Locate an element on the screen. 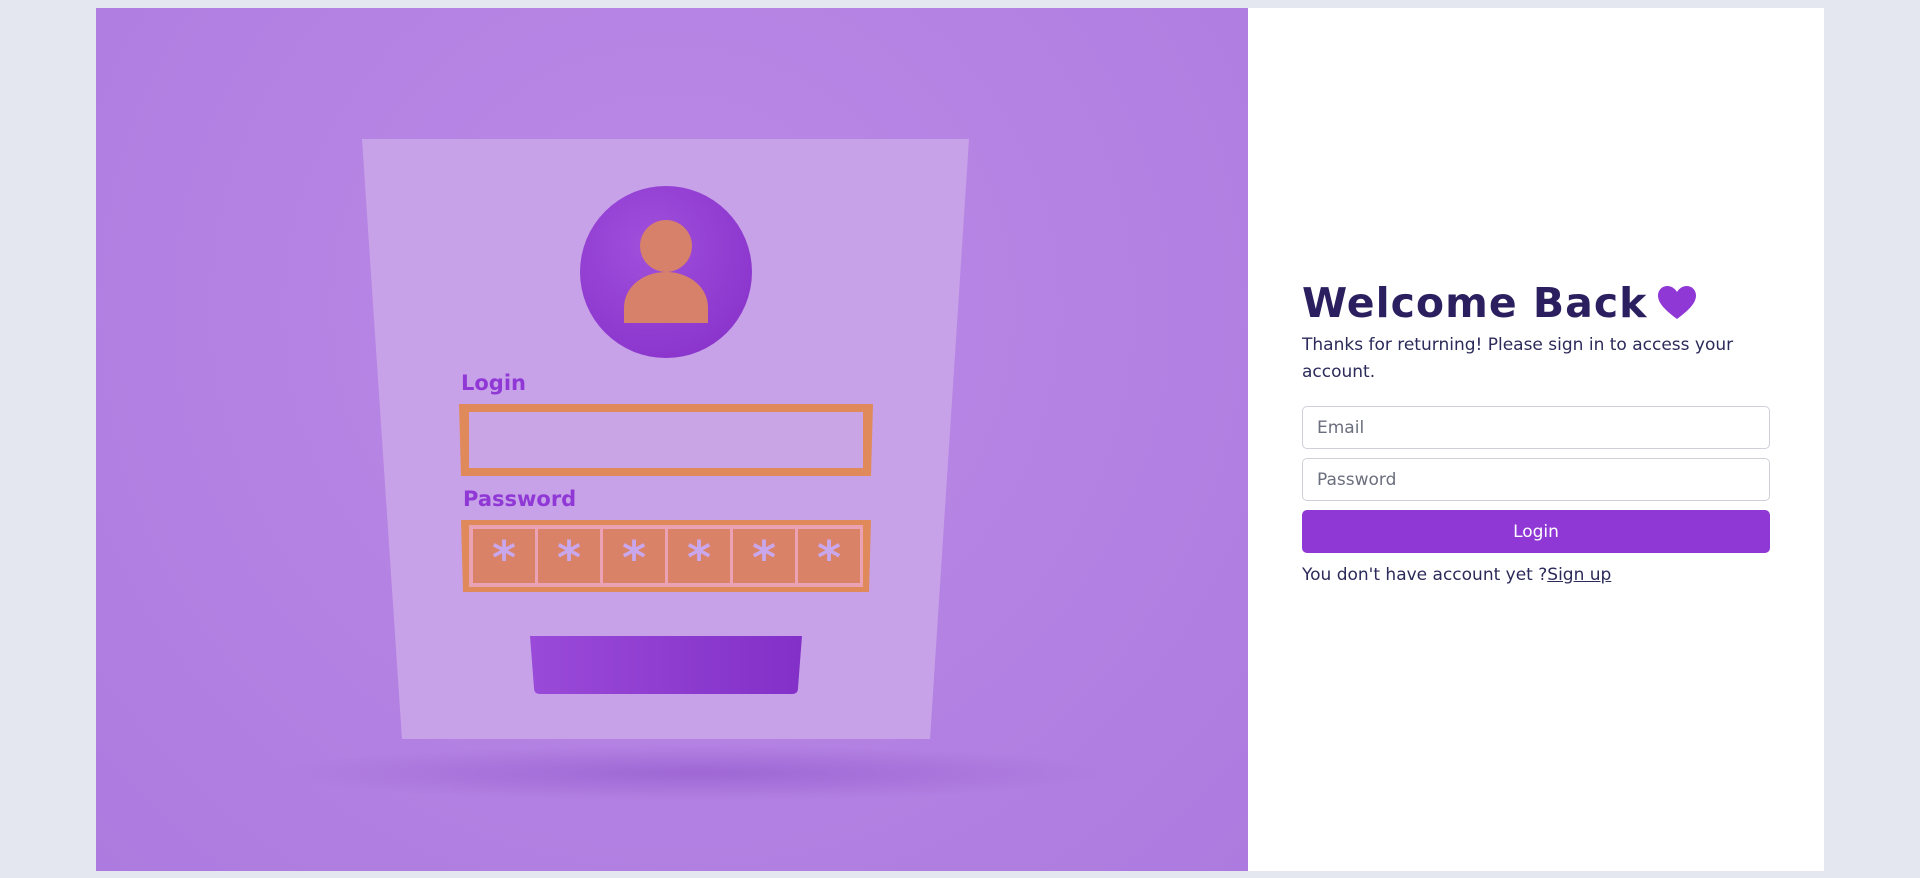 The image size is (1920, 878). page-title: Welcome Back is located at coordinates (1475, 303).